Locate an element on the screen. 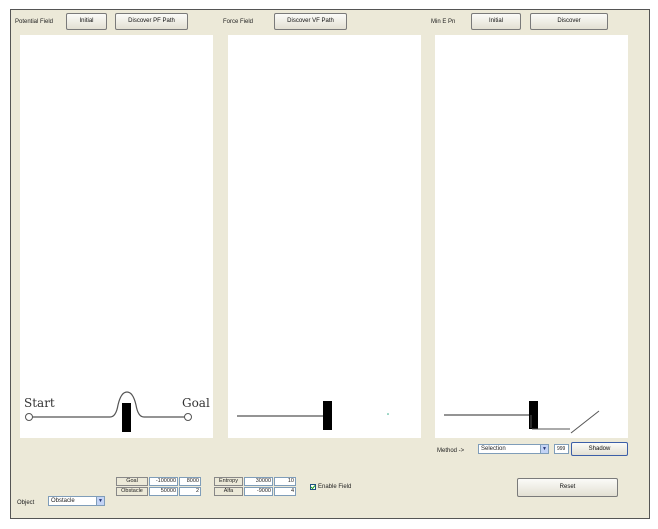 The width and height of the screenshot is (658, 529). discover-vf-path-button: Discover VF Path is located at coordinates (310, 21).